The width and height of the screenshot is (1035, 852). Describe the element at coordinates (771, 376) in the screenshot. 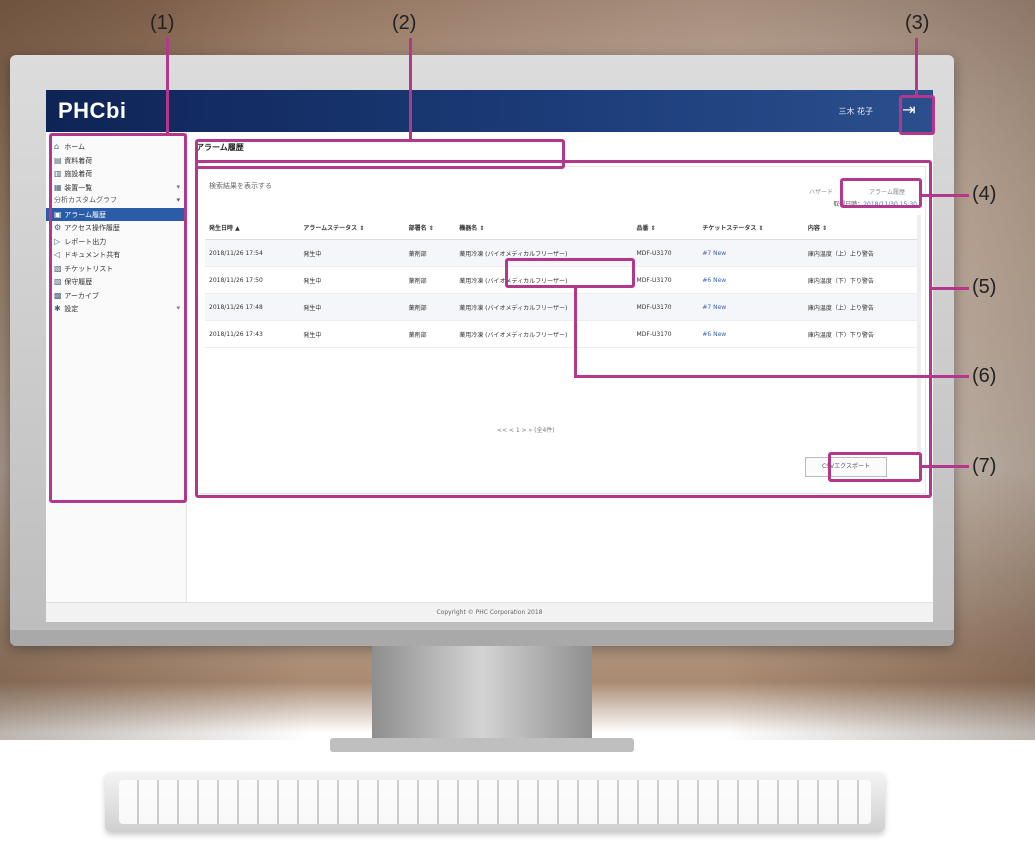

I see `callout-line-6b` at that location.